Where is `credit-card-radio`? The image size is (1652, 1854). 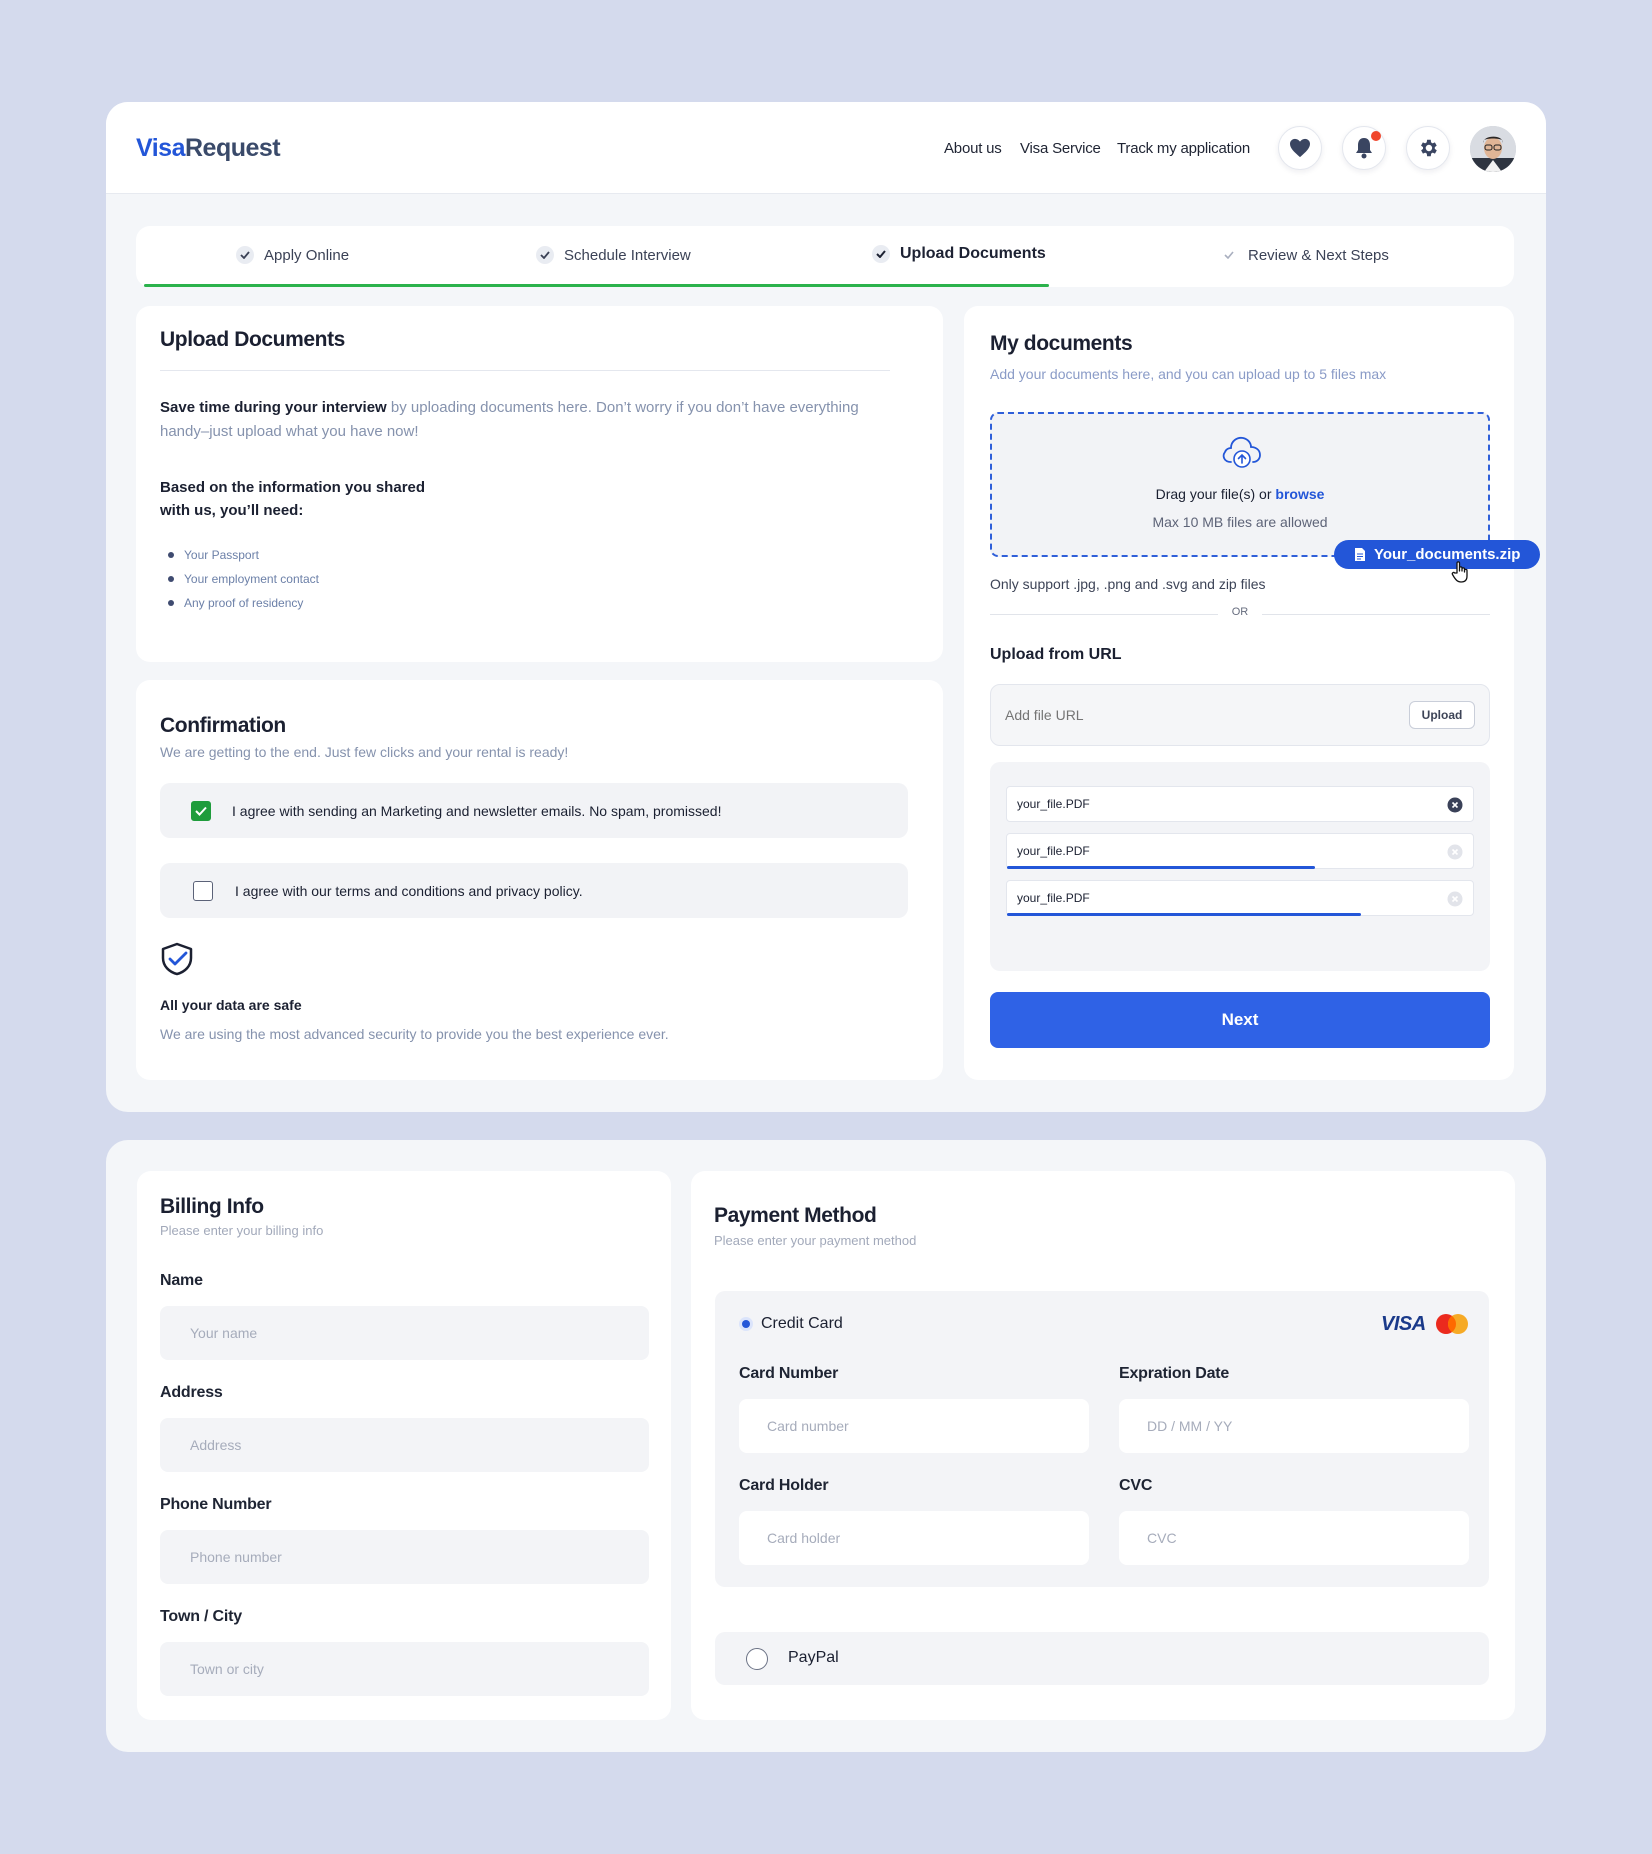
credit-card-radio is located at coordinates (746, 1324).